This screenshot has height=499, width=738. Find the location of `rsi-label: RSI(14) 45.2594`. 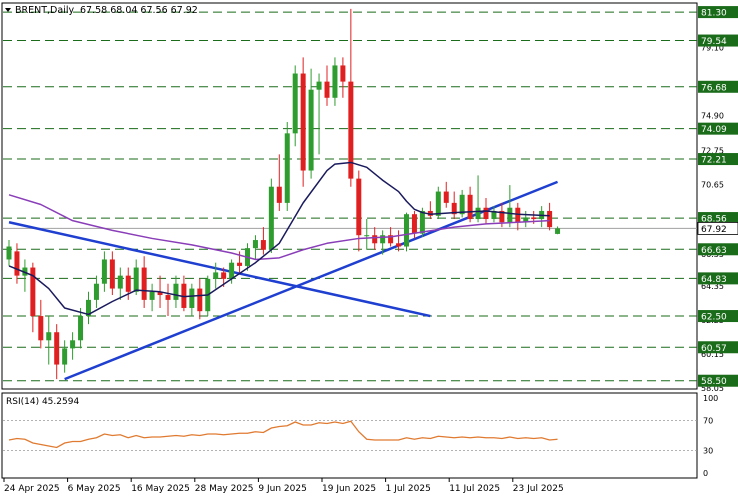

rsi-label: RSI(14) 45.2594 is located at coordinates (42, 402).